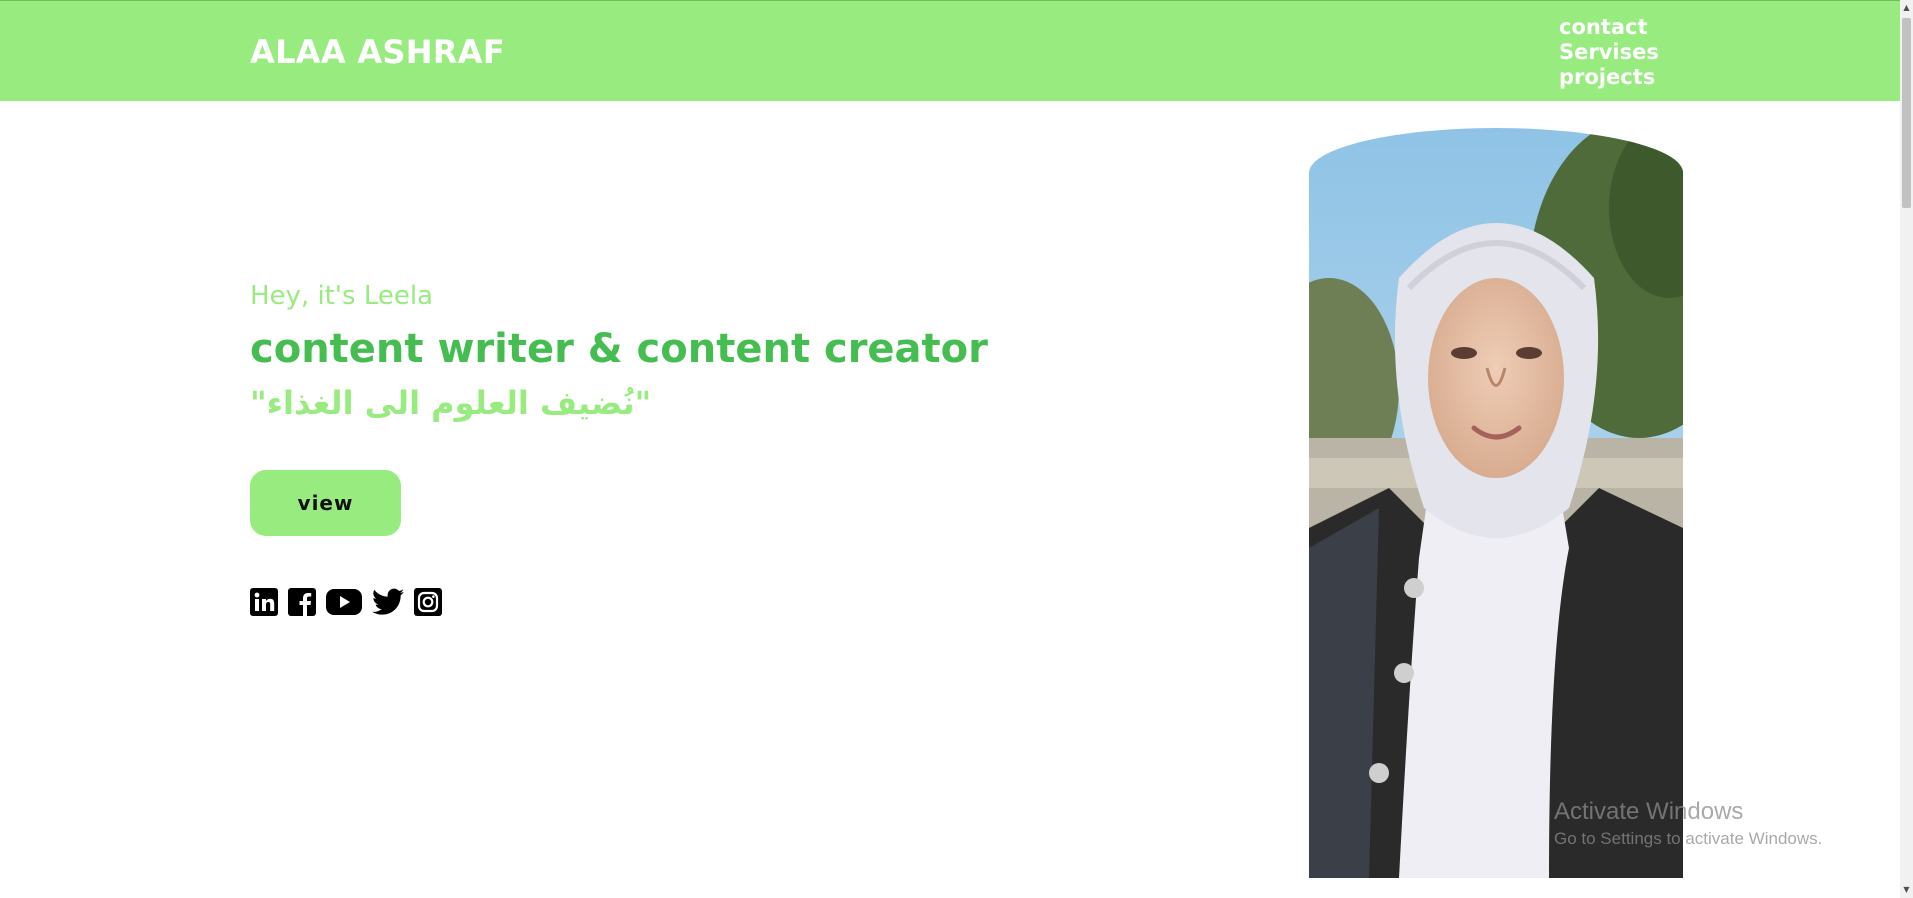 Image resolution: width=1913 pixels, height=898 pixels. Describe the element at coordinates (342, 296) in the screenshot. I see `hero-greeting: Hey, it's Leela` at that location.